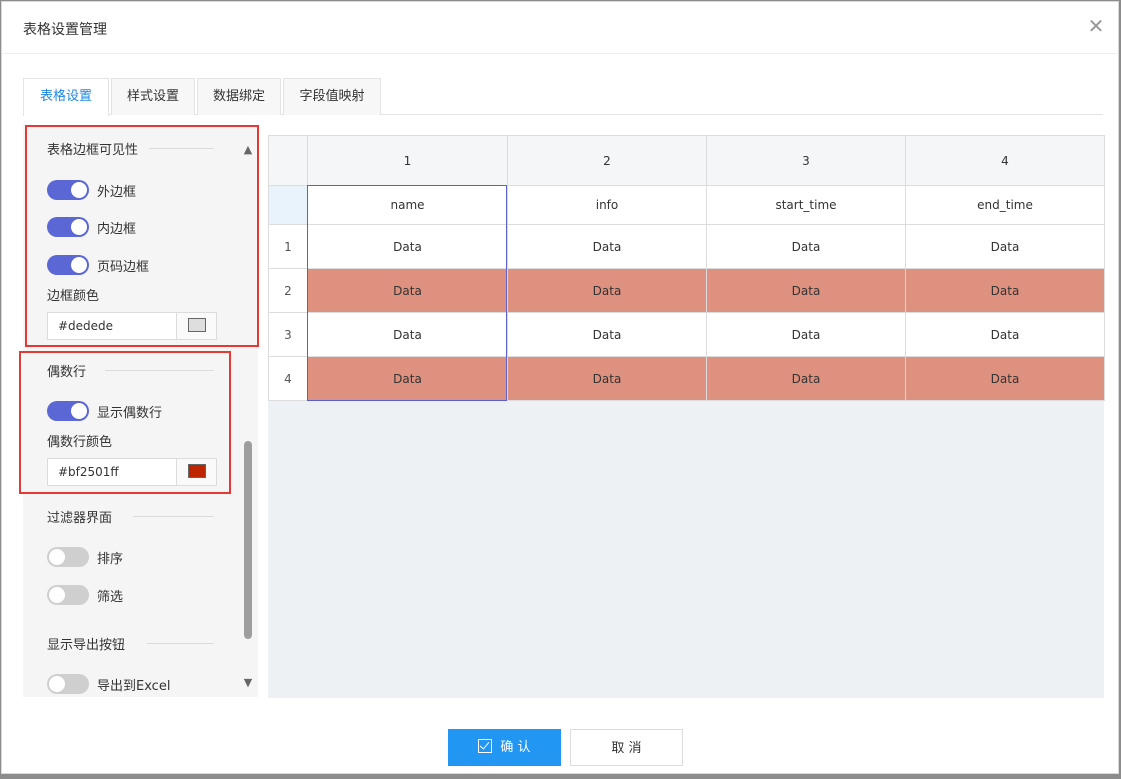 This screenshot has width=1121, height=779. Describe the element at coordinates (66, 97) in the screenshot. I see `tab-table-settings: 表格设置` at that location.